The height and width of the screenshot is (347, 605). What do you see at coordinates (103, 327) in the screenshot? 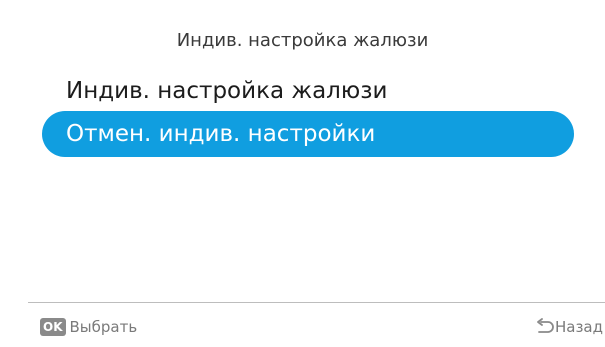
I see `select-label: Выбрать` at bounding box center [103, 327].